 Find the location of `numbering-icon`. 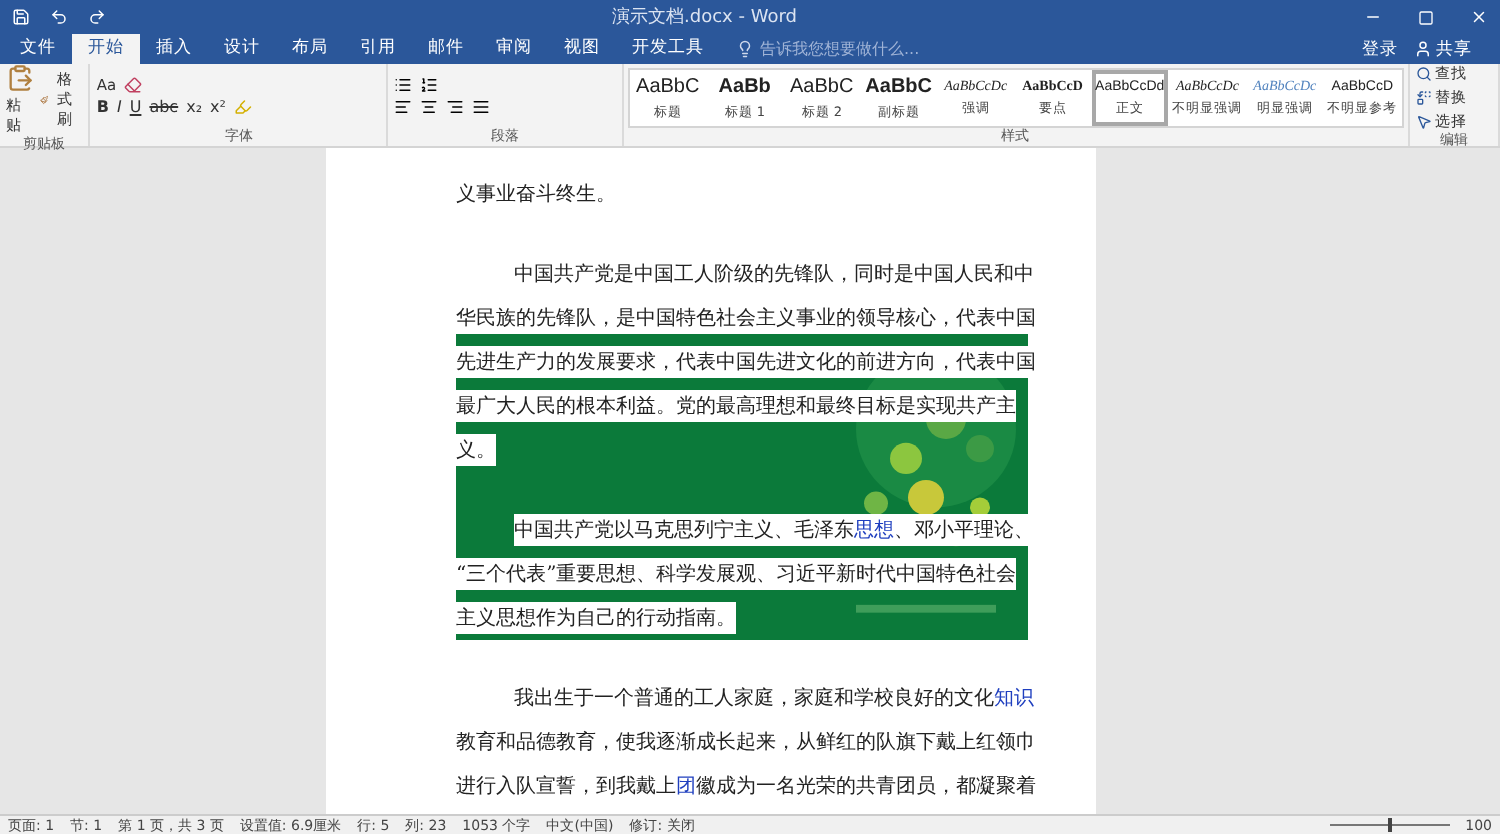

numbering-icon is located at coordinates (429, 85).